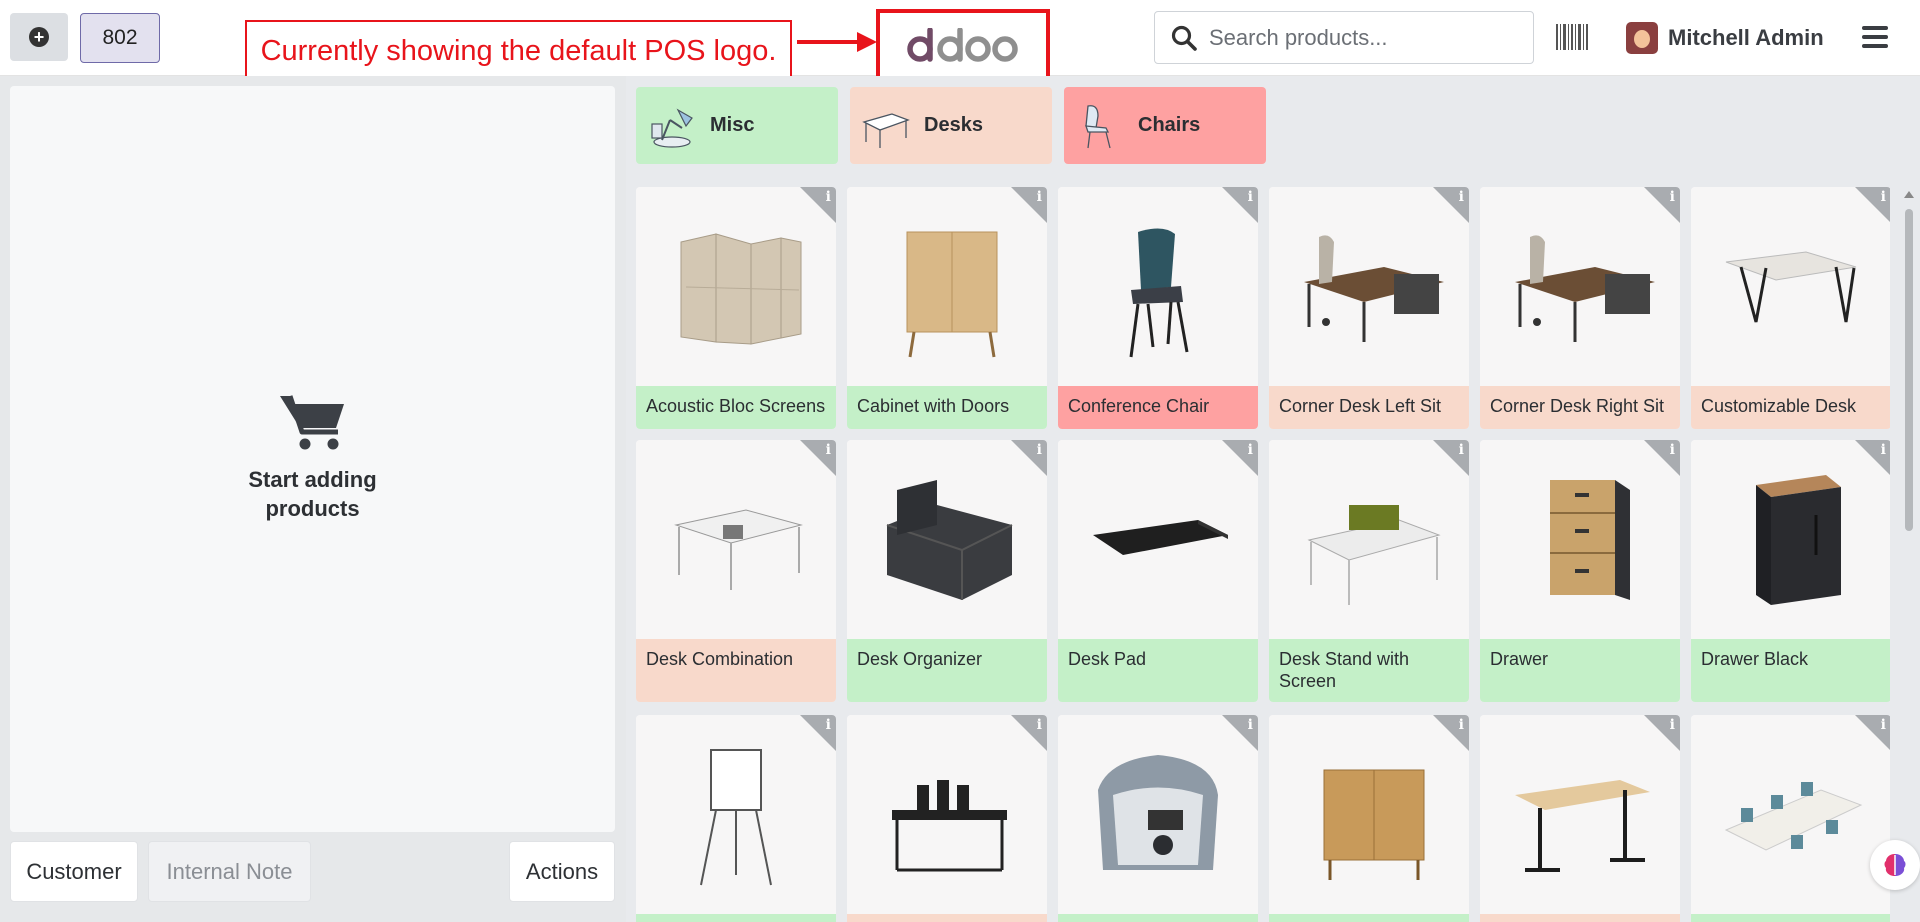  I want to click on product-card: i Drawer, so click(1580, 571).